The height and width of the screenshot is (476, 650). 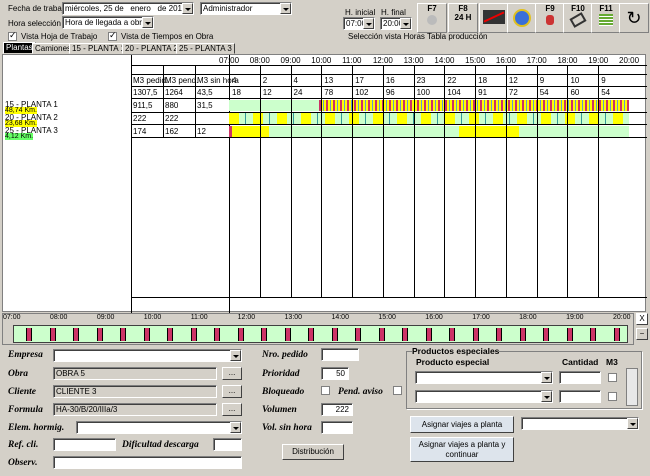 What do you see at coordinates (462, 424) in the screenshot?
I see `asignar-button: Asignar viajes a planta` at bounding box center [462, 424].